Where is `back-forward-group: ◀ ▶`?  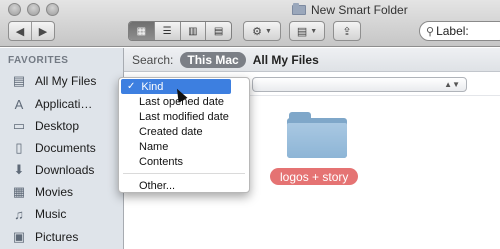
back-forward-group: ◀ ▶ is located at coordinates (31, 31).